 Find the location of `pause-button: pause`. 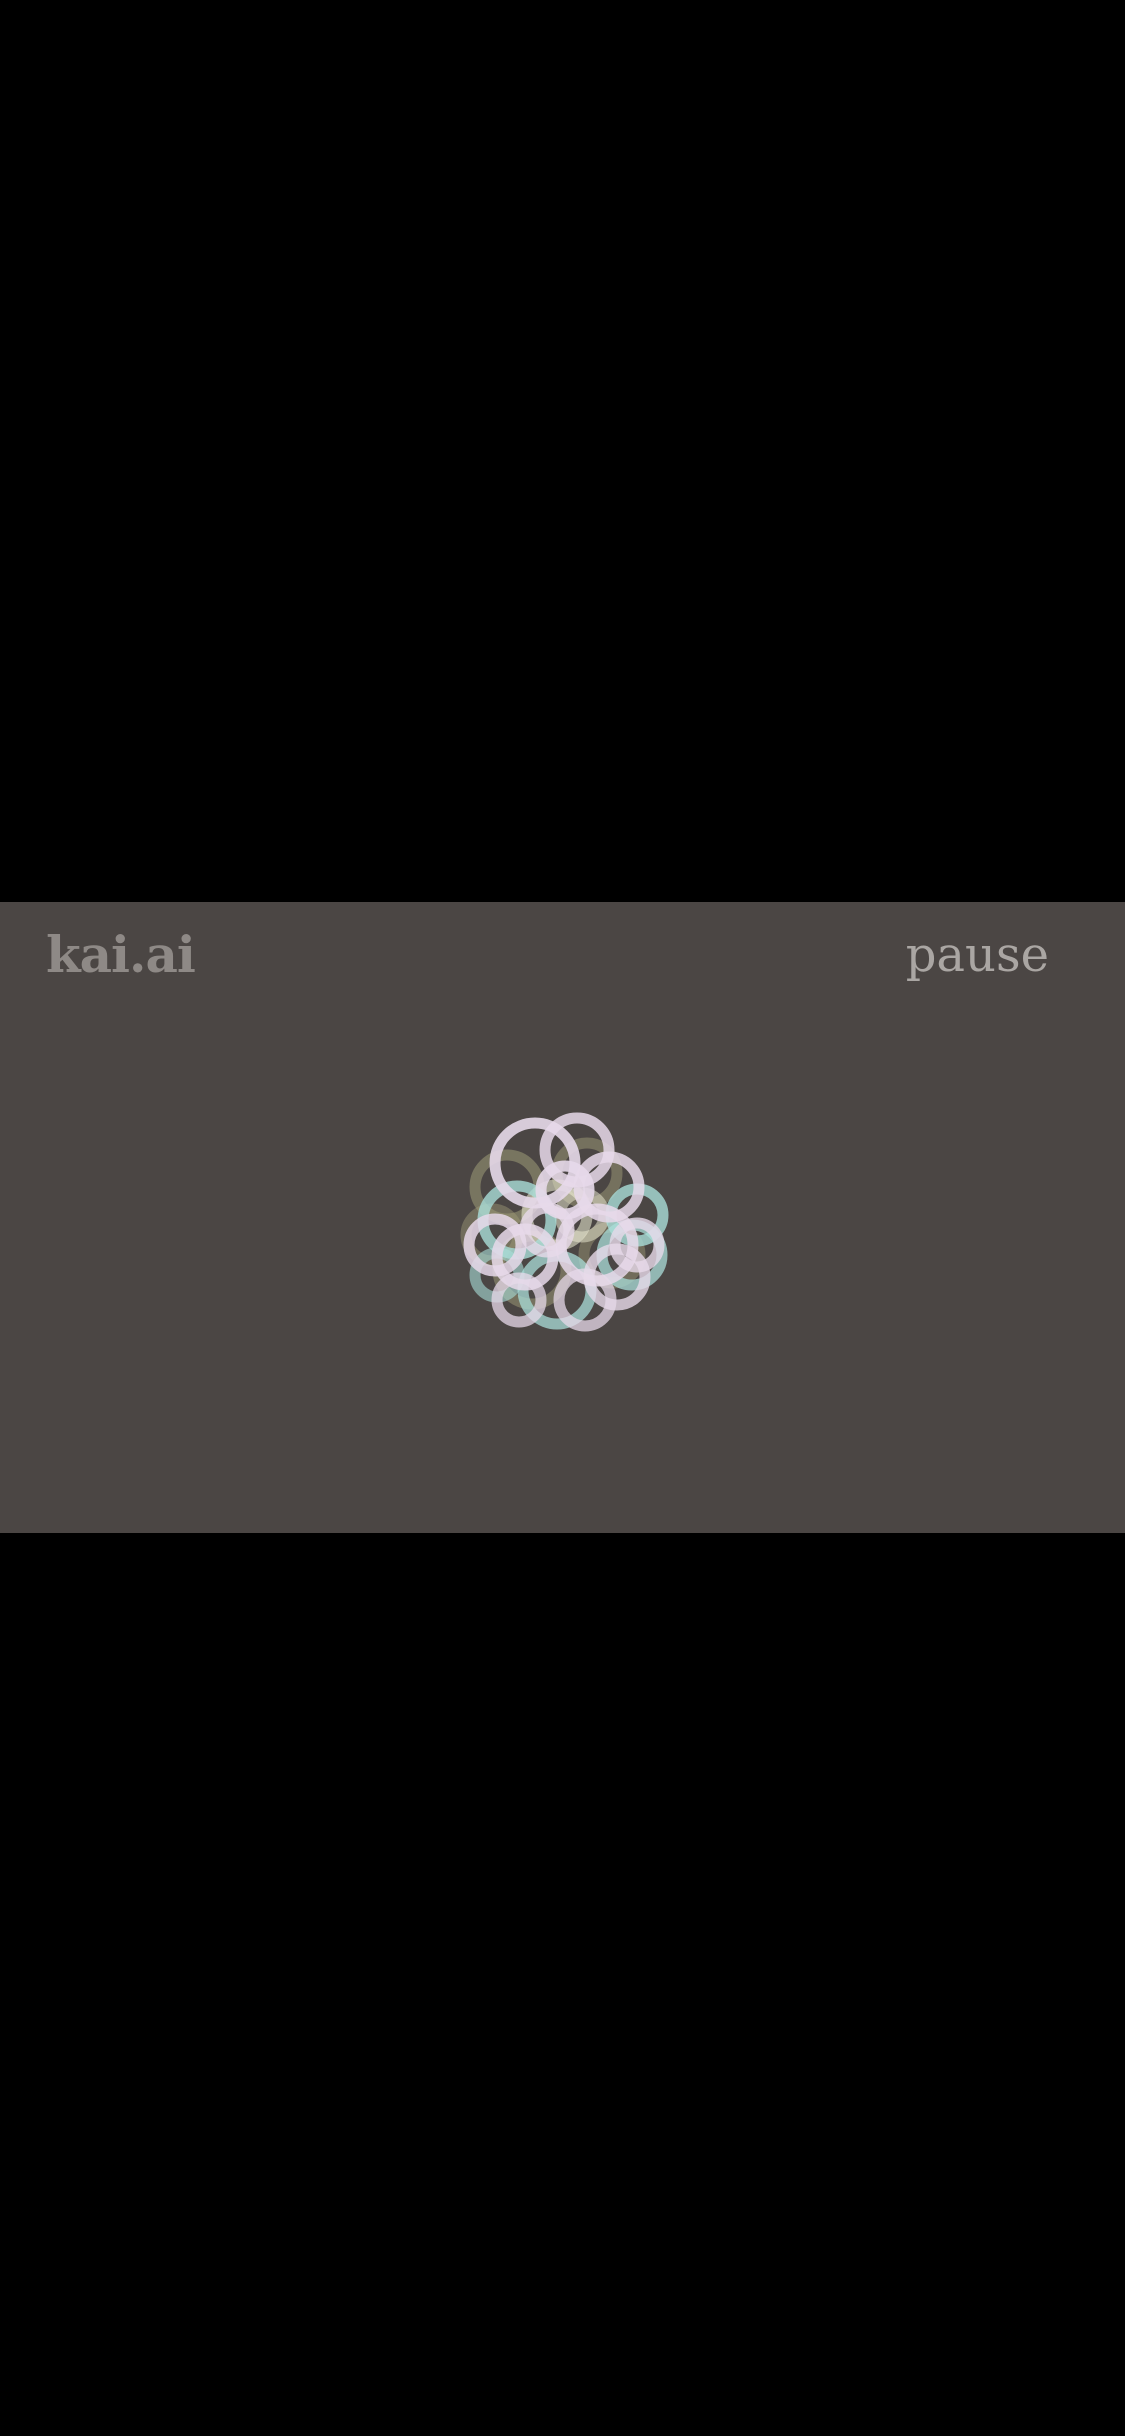

pause-button: pause is located at coordinates (977, 955).